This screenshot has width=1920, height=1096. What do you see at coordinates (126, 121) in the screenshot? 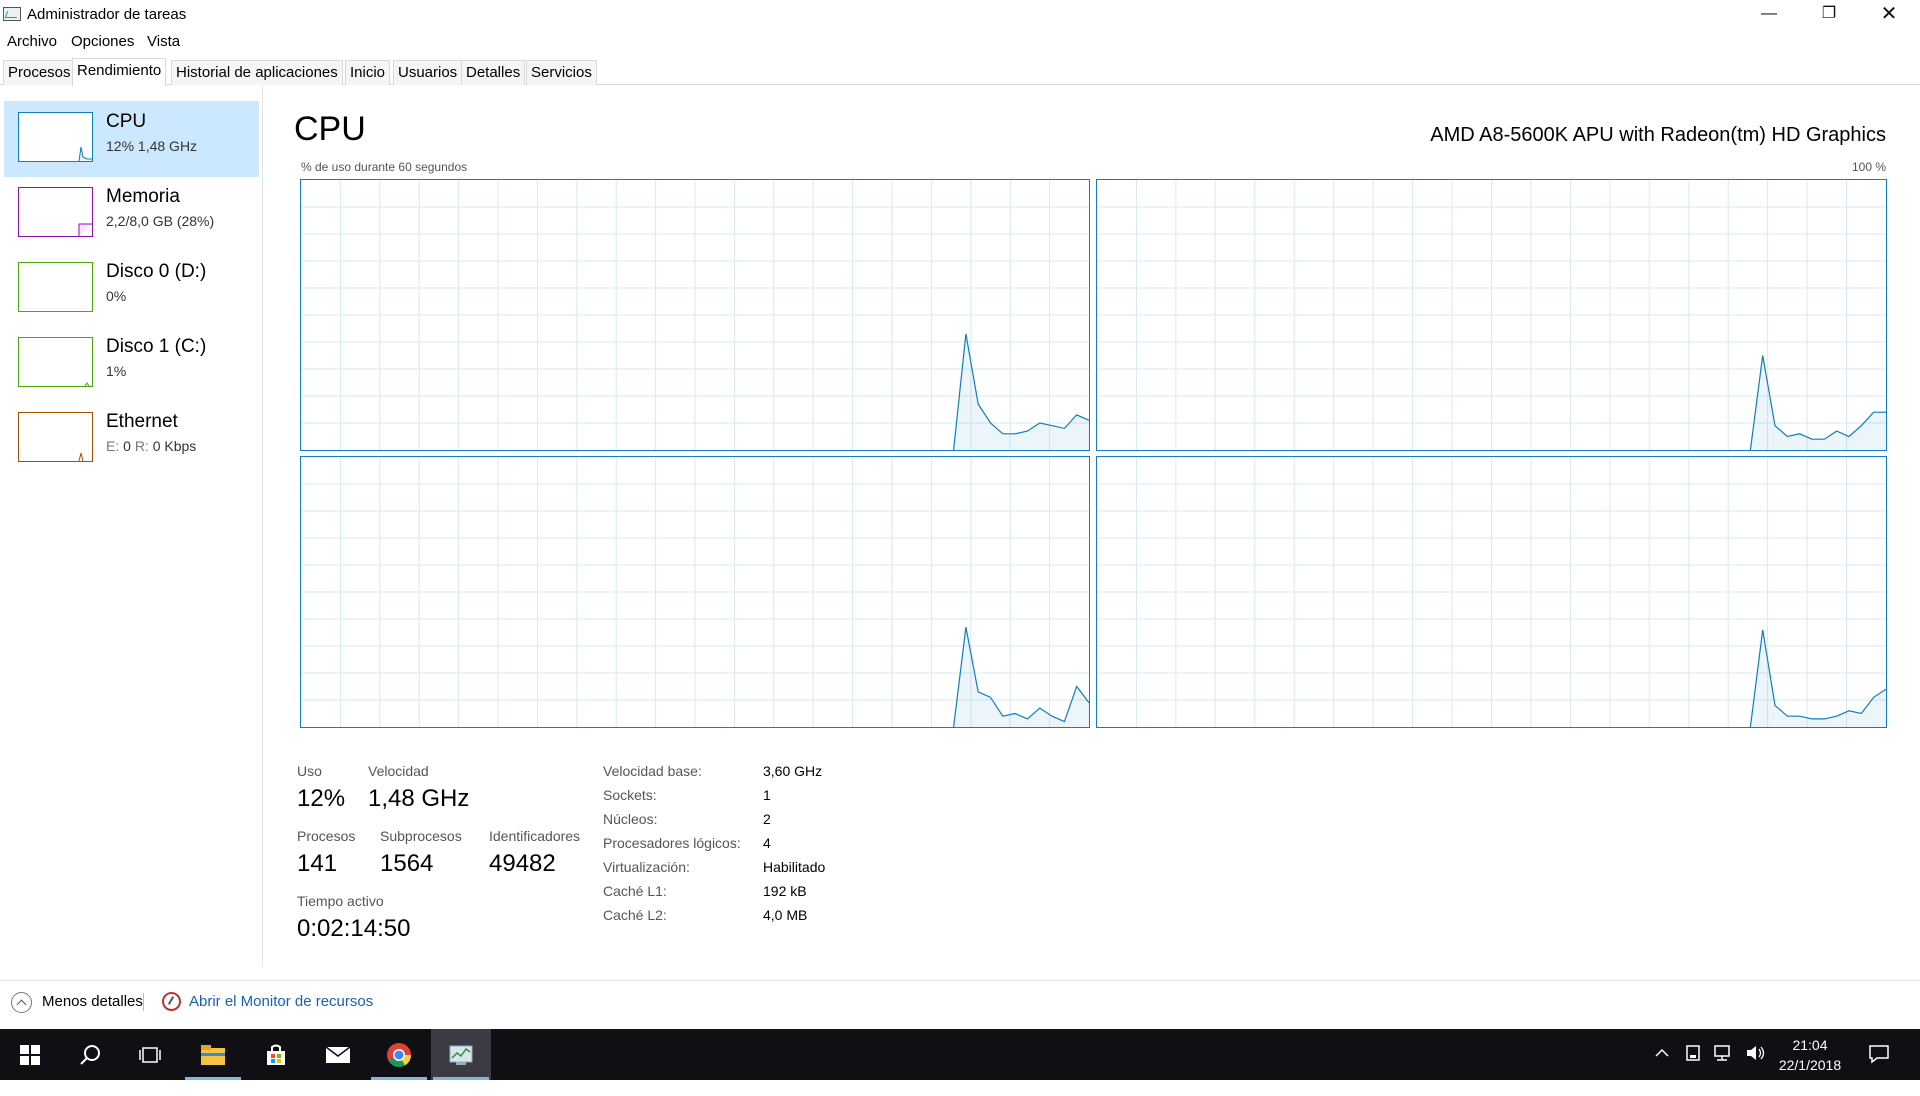
I see `sidebar-item-label: CPU` at bounding box center [126, 121].